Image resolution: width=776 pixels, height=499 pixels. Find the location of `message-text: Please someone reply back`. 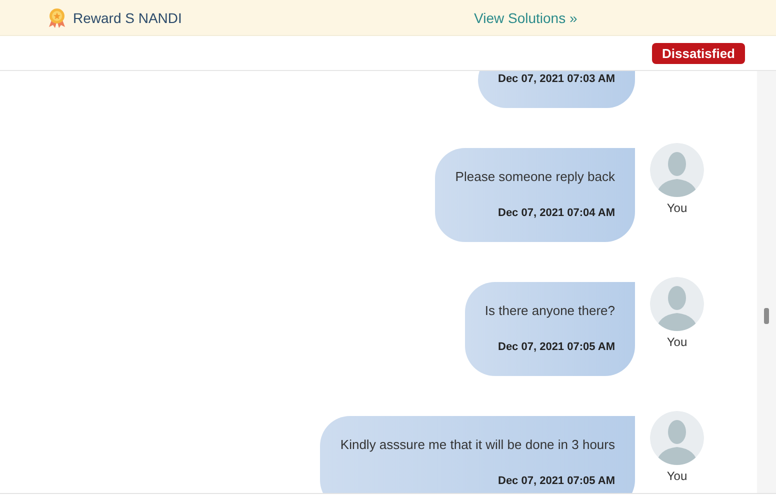

message-text: Please someone reply back is located at coordinates (535, 177).